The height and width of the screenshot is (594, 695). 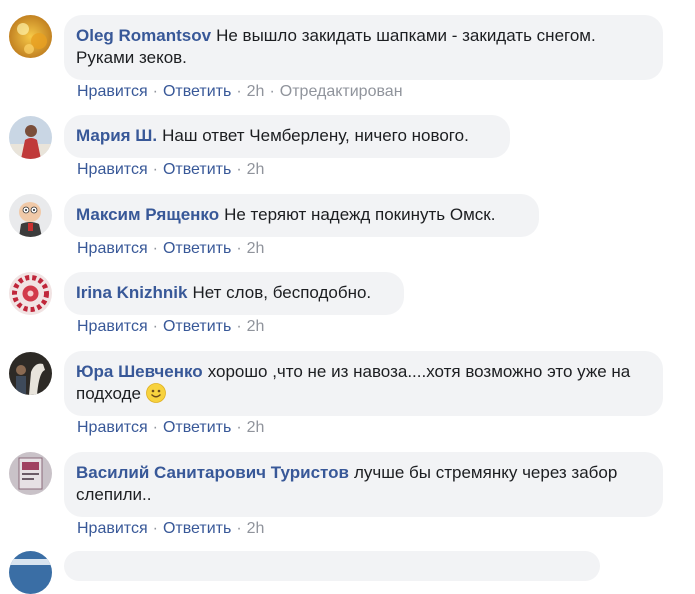 What do you see at coordinates (139, 371) in the screenshot?
I see `comment-author-link: Юра Шевченко` at bounding box center [139, 371].